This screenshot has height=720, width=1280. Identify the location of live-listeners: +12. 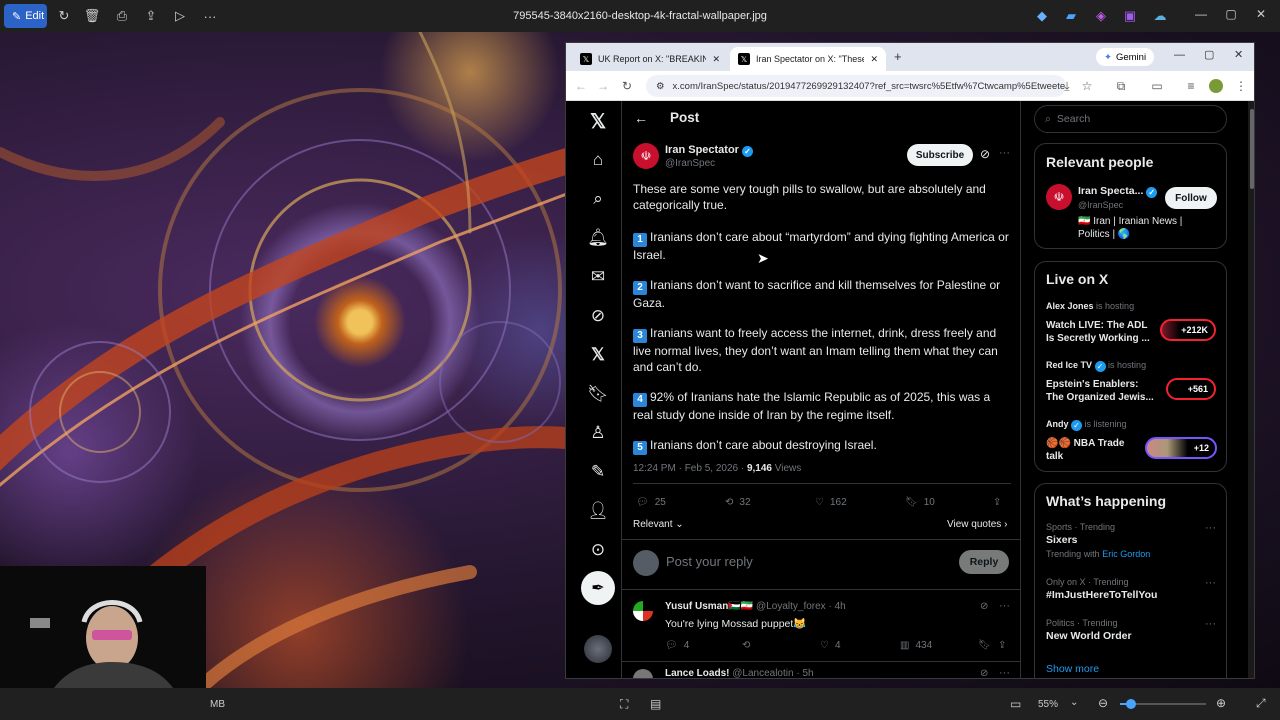
(1181, 448).